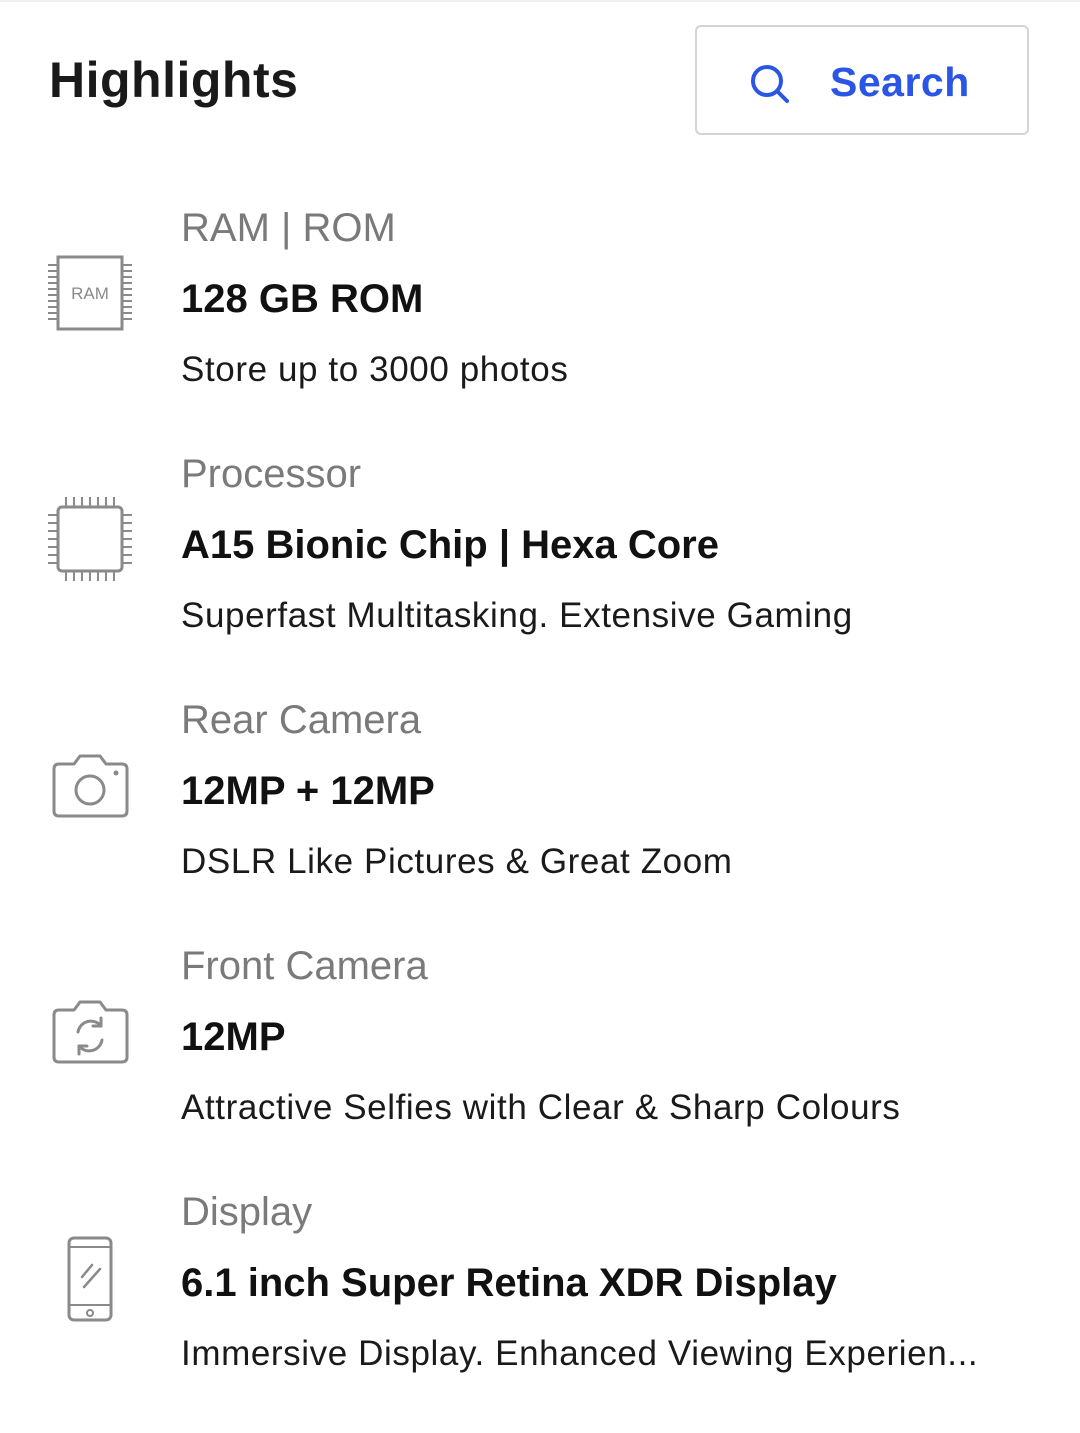 The image size is (1080, 1433). Describe the element at coordinates (770, 84) in the screenshot. I see `search-icon` at that location.